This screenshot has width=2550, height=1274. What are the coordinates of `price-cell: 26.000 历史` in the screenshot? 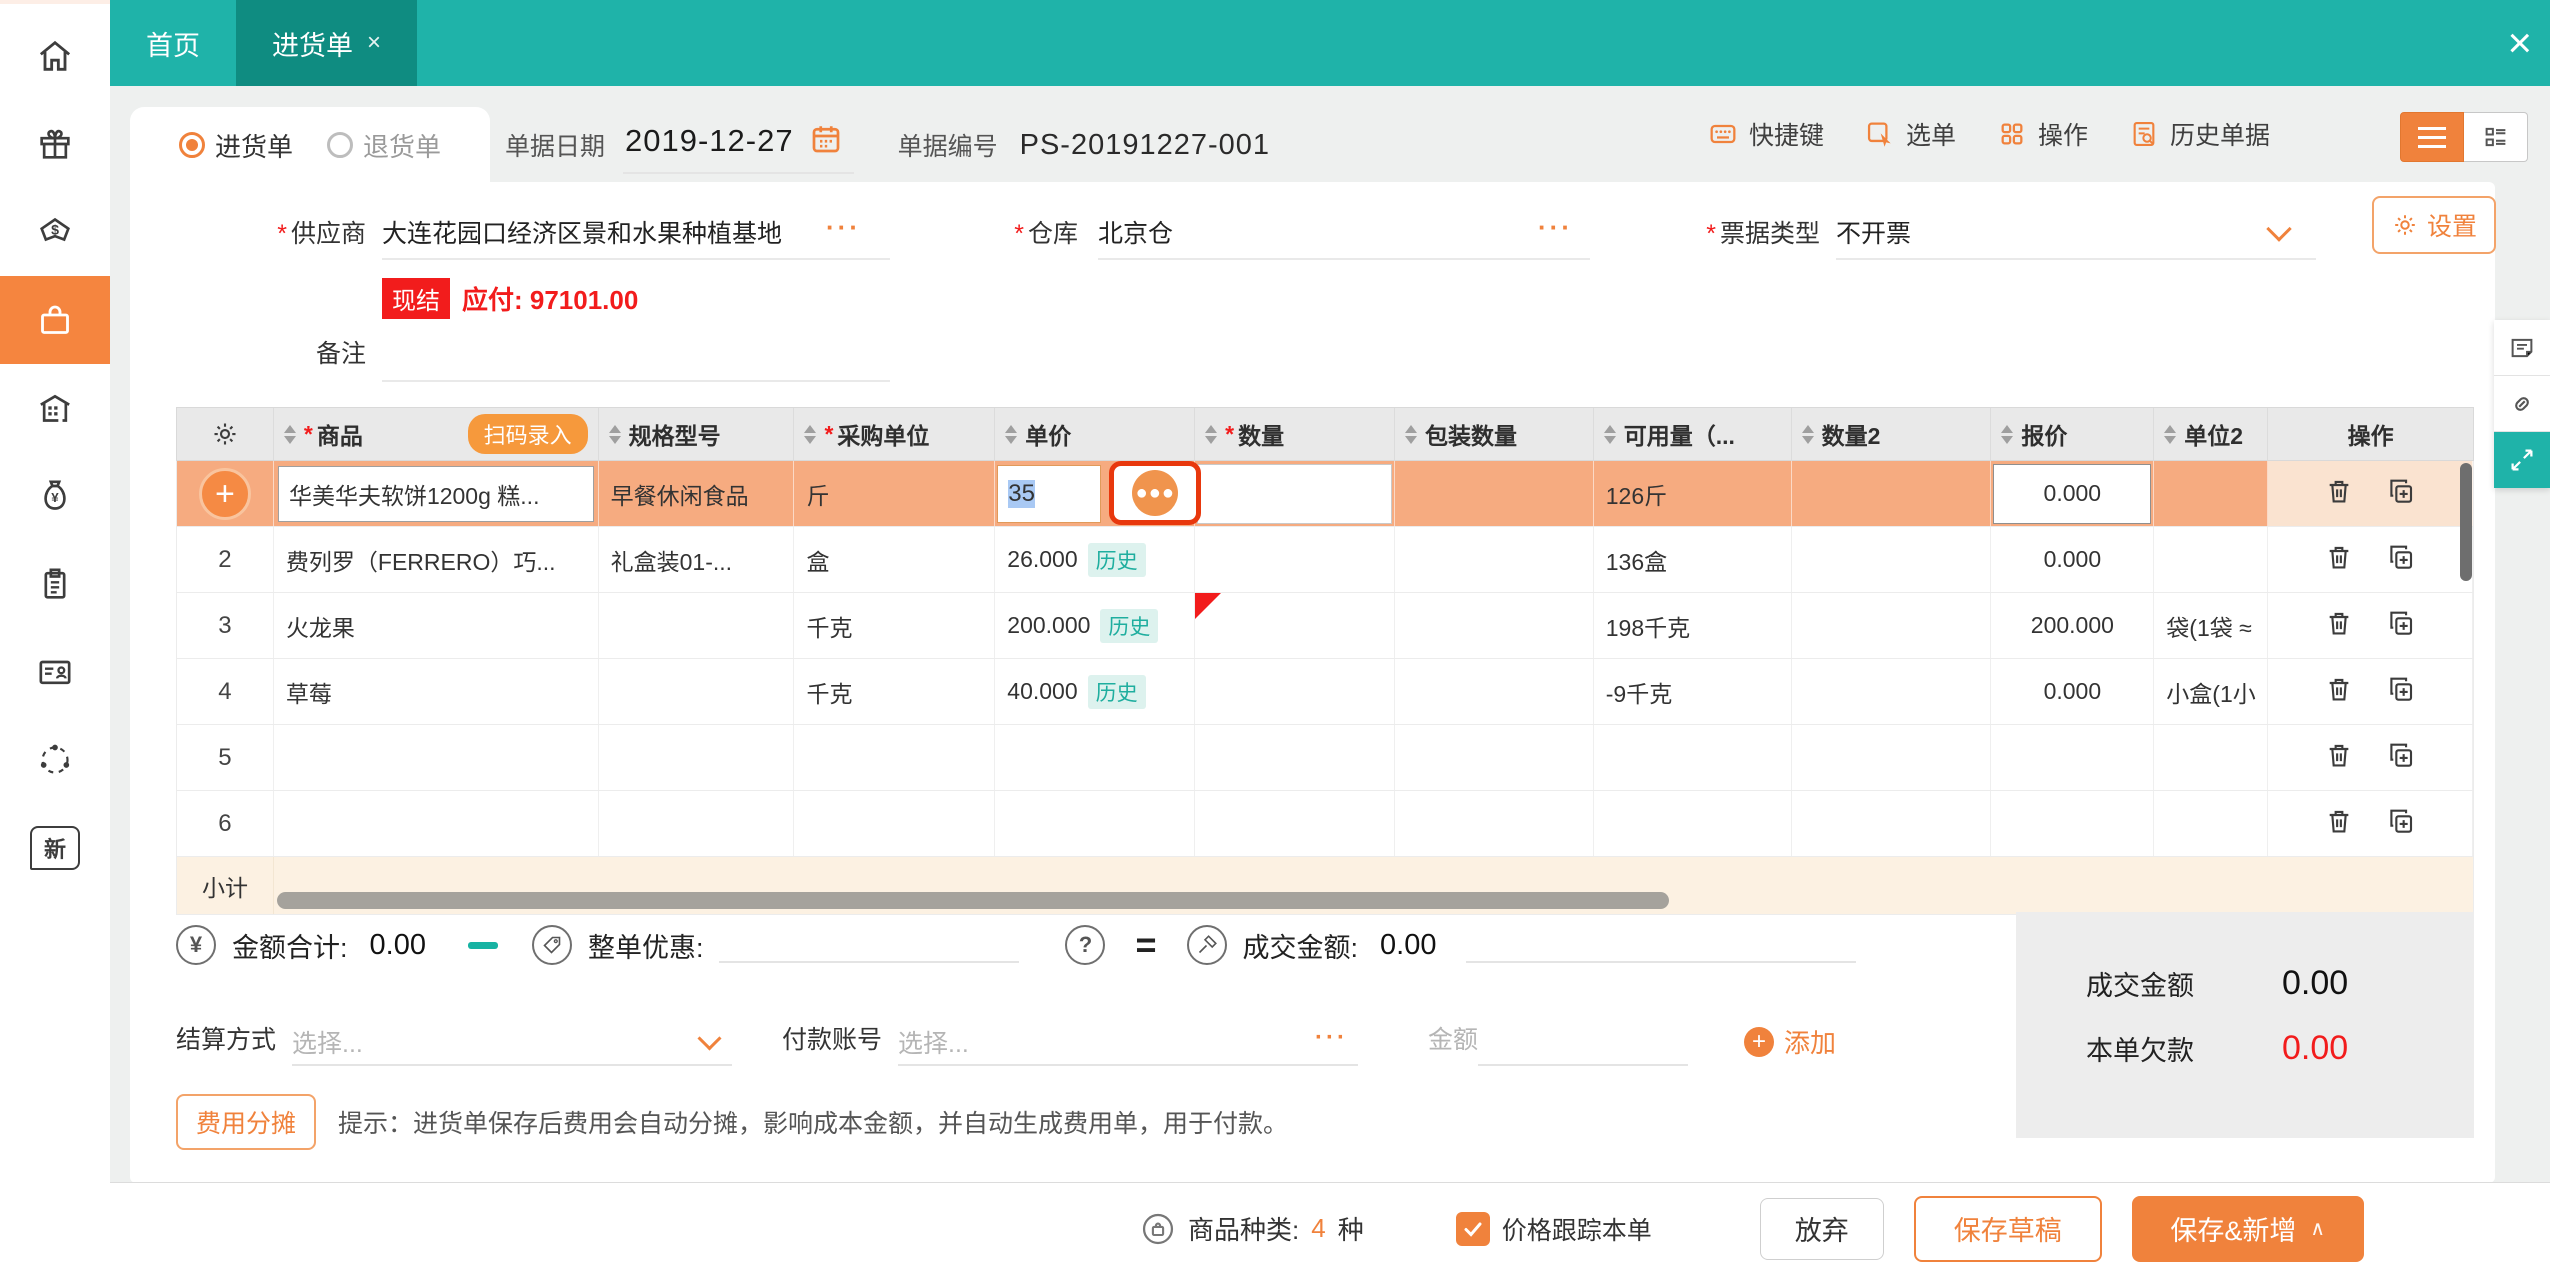 It's located at (1095, 559).